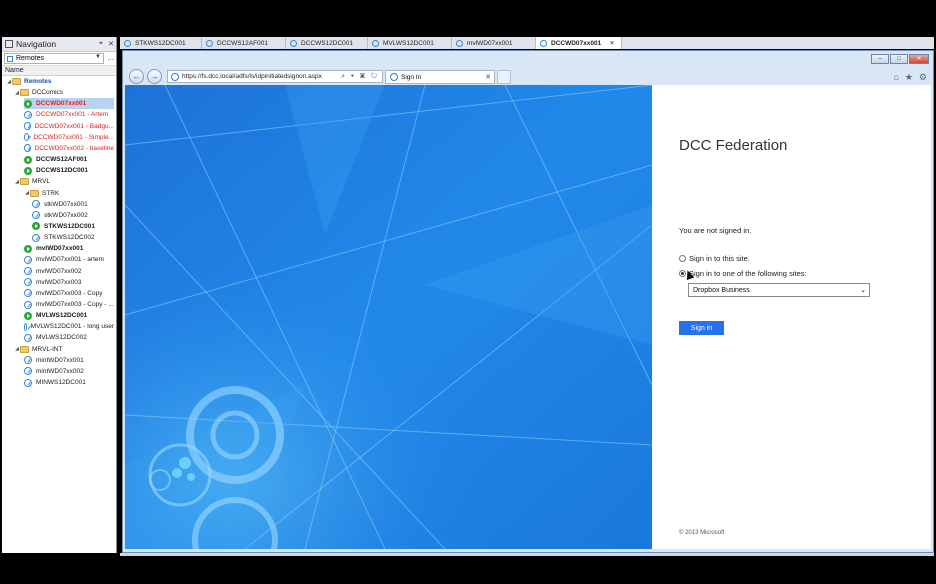 The width and height of the screenshot is (936, 584). I want to click on tree-item: mvlWD07xx003, so click(69, 282).